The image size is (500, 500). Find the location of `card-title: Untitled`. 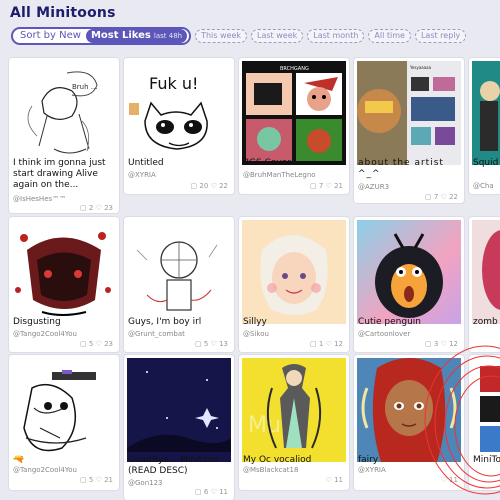

card-title: Untitled is located at coordinates (179, 163).